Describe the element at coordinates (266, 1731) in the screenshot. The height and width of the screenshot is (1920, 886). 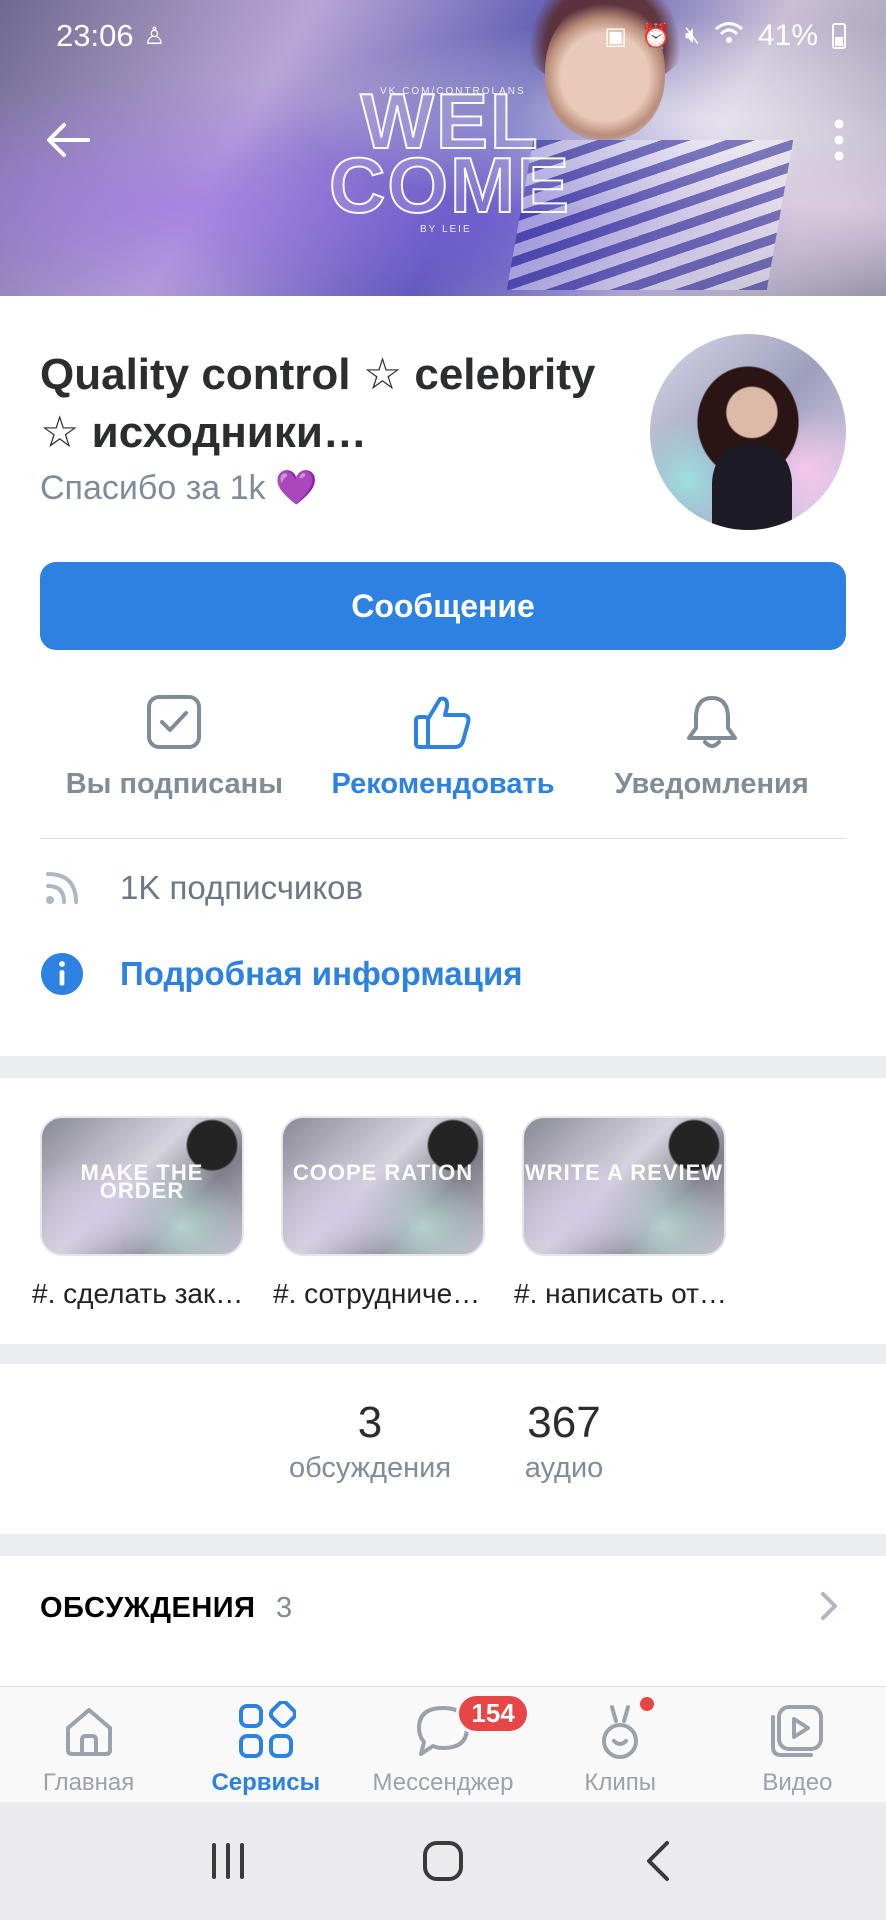
I see `services-icon` at that location.